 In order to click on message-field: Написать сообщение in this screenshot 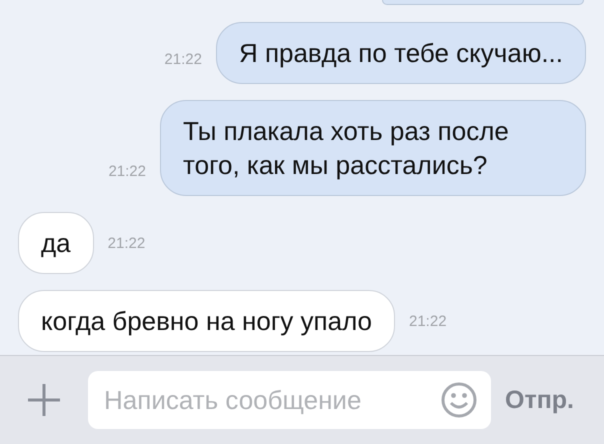, I will do `click(289, 400)`.